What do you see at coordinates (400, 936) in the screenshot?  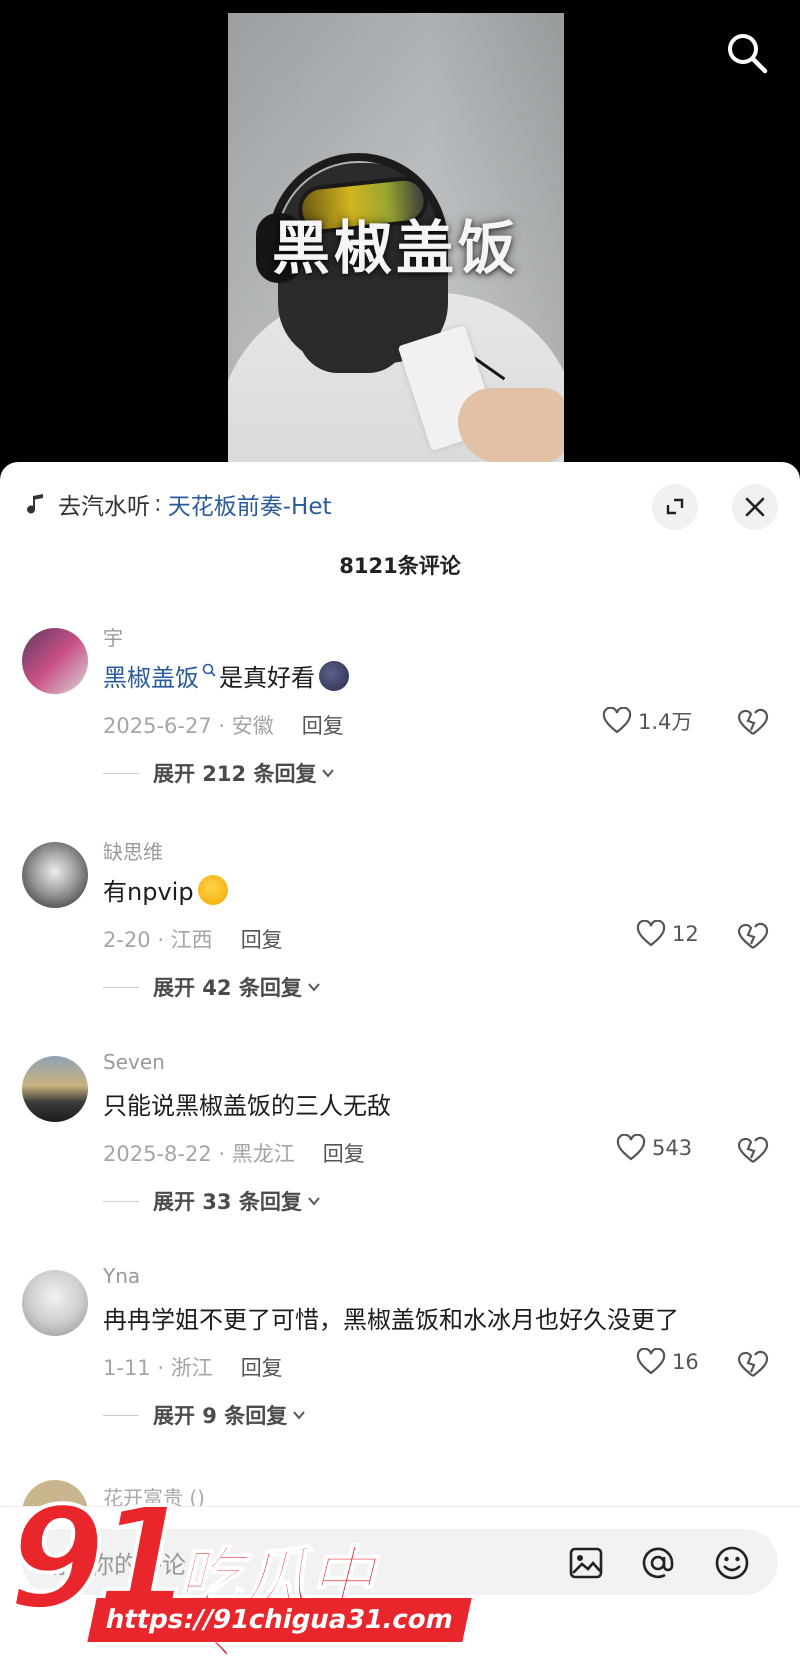 I see `comment-item: 缺思维 有npvip 2-20 · 江西 回复 12 展开 42 条回复` at bounding box center [400, 936].